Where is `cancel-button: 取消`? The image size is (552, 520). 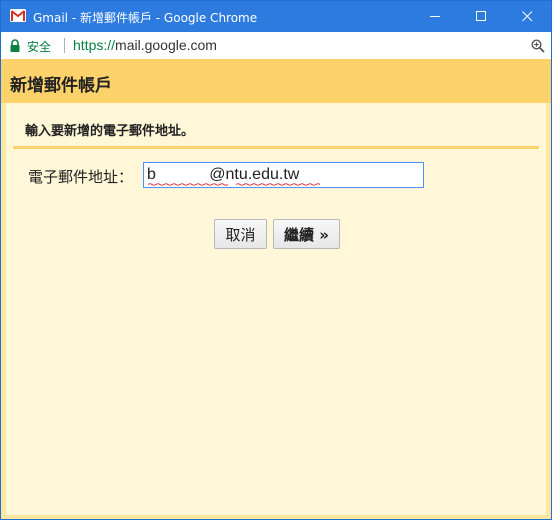 cancel-button: 取消 is located at coordinates (240, 234).